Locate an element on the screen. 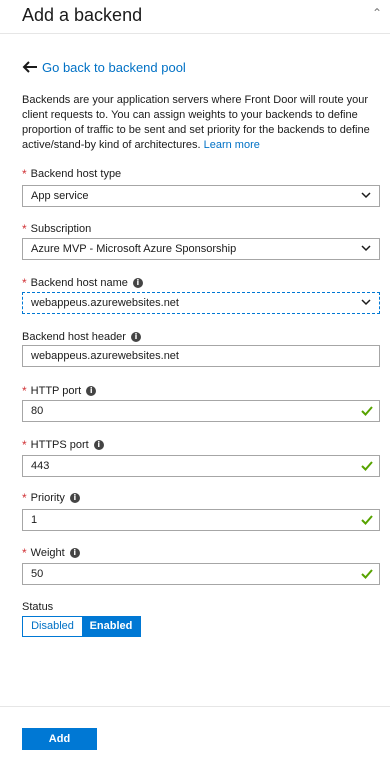 The width and height of the screenshot is (390, 768). host-header-value: webappeus.azurewebsites.net is located at coordinates (105, 356).